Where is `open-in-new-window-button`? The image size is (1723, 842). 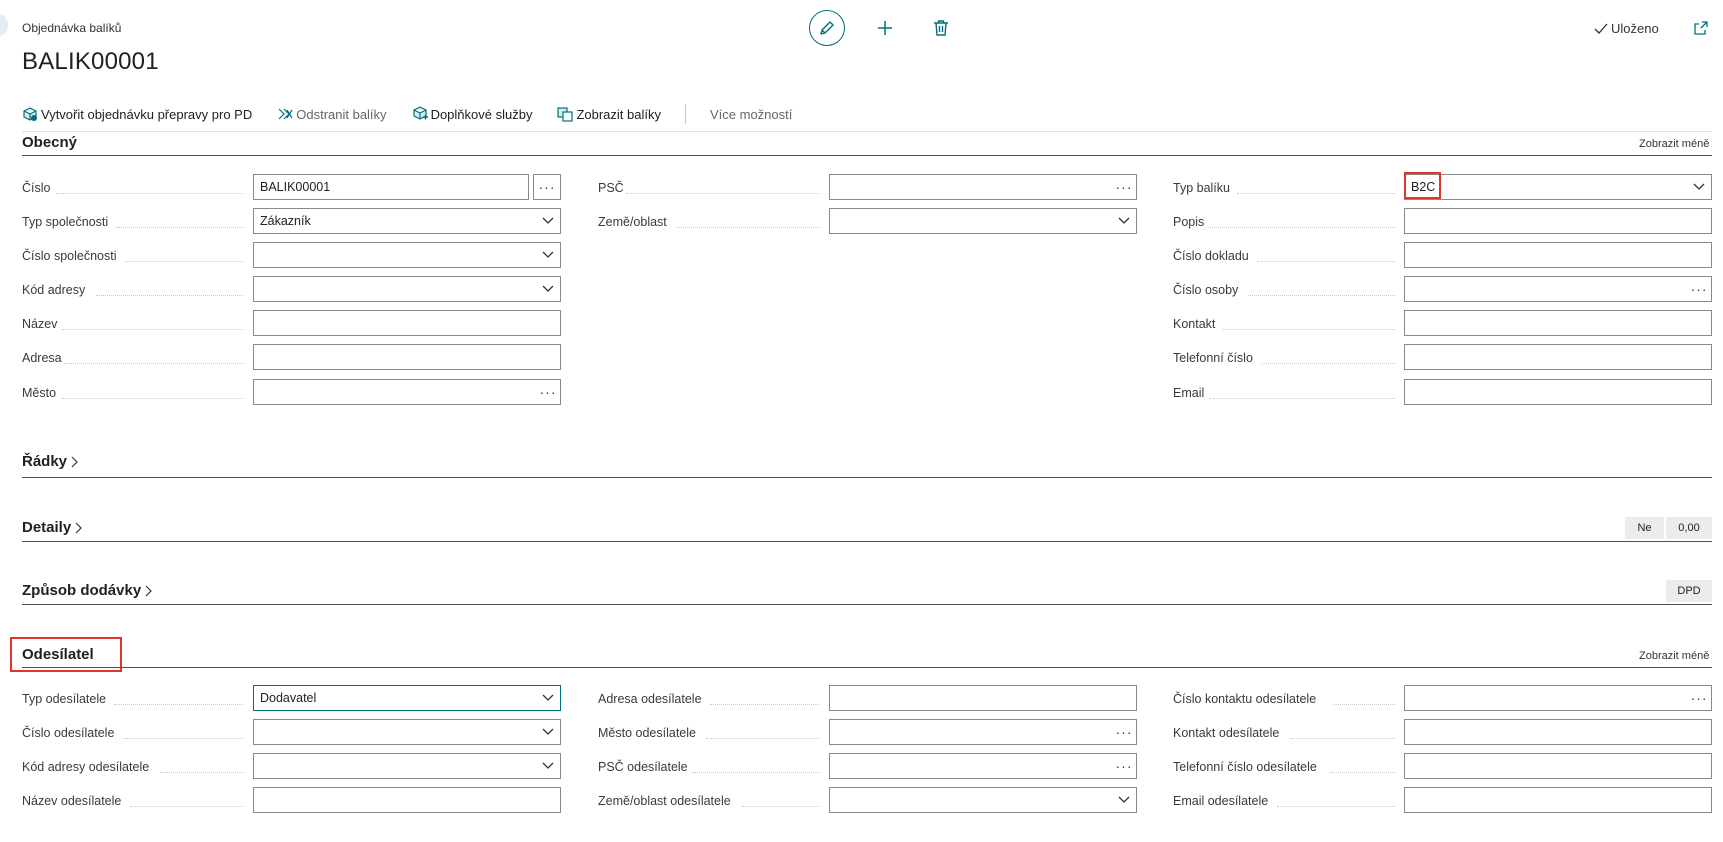 open-in-new-window-button is located at coordinates (1701, 28).